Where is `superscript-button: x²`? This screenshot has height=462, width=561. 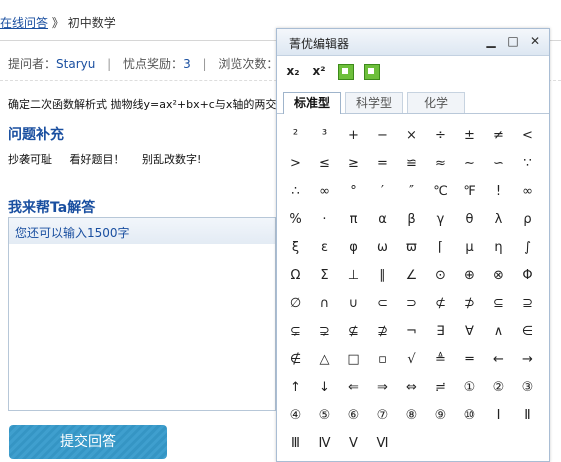
superscript-button: x² is located at coordinates (319, 71).